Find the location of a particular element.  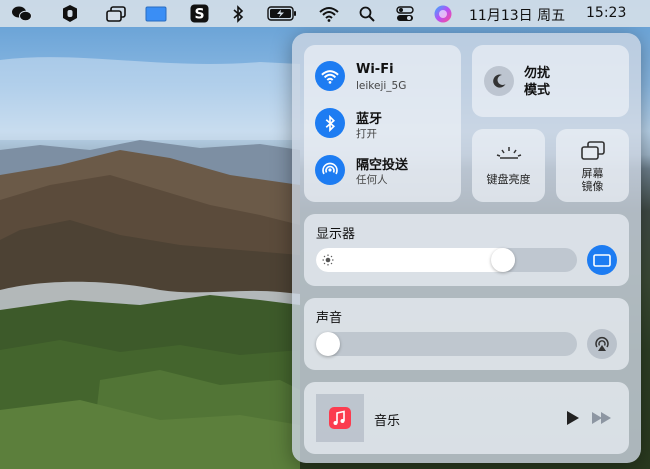

display-brightness-knob is located at coordinates (503, 260).